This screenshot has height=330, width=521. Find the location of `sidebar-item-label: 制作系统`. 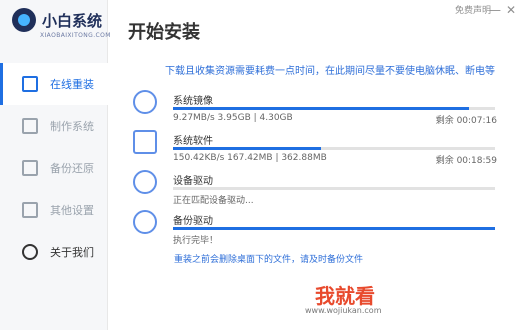

sidebar-item-label: 制作系统 is located at coordinates (72, 126).